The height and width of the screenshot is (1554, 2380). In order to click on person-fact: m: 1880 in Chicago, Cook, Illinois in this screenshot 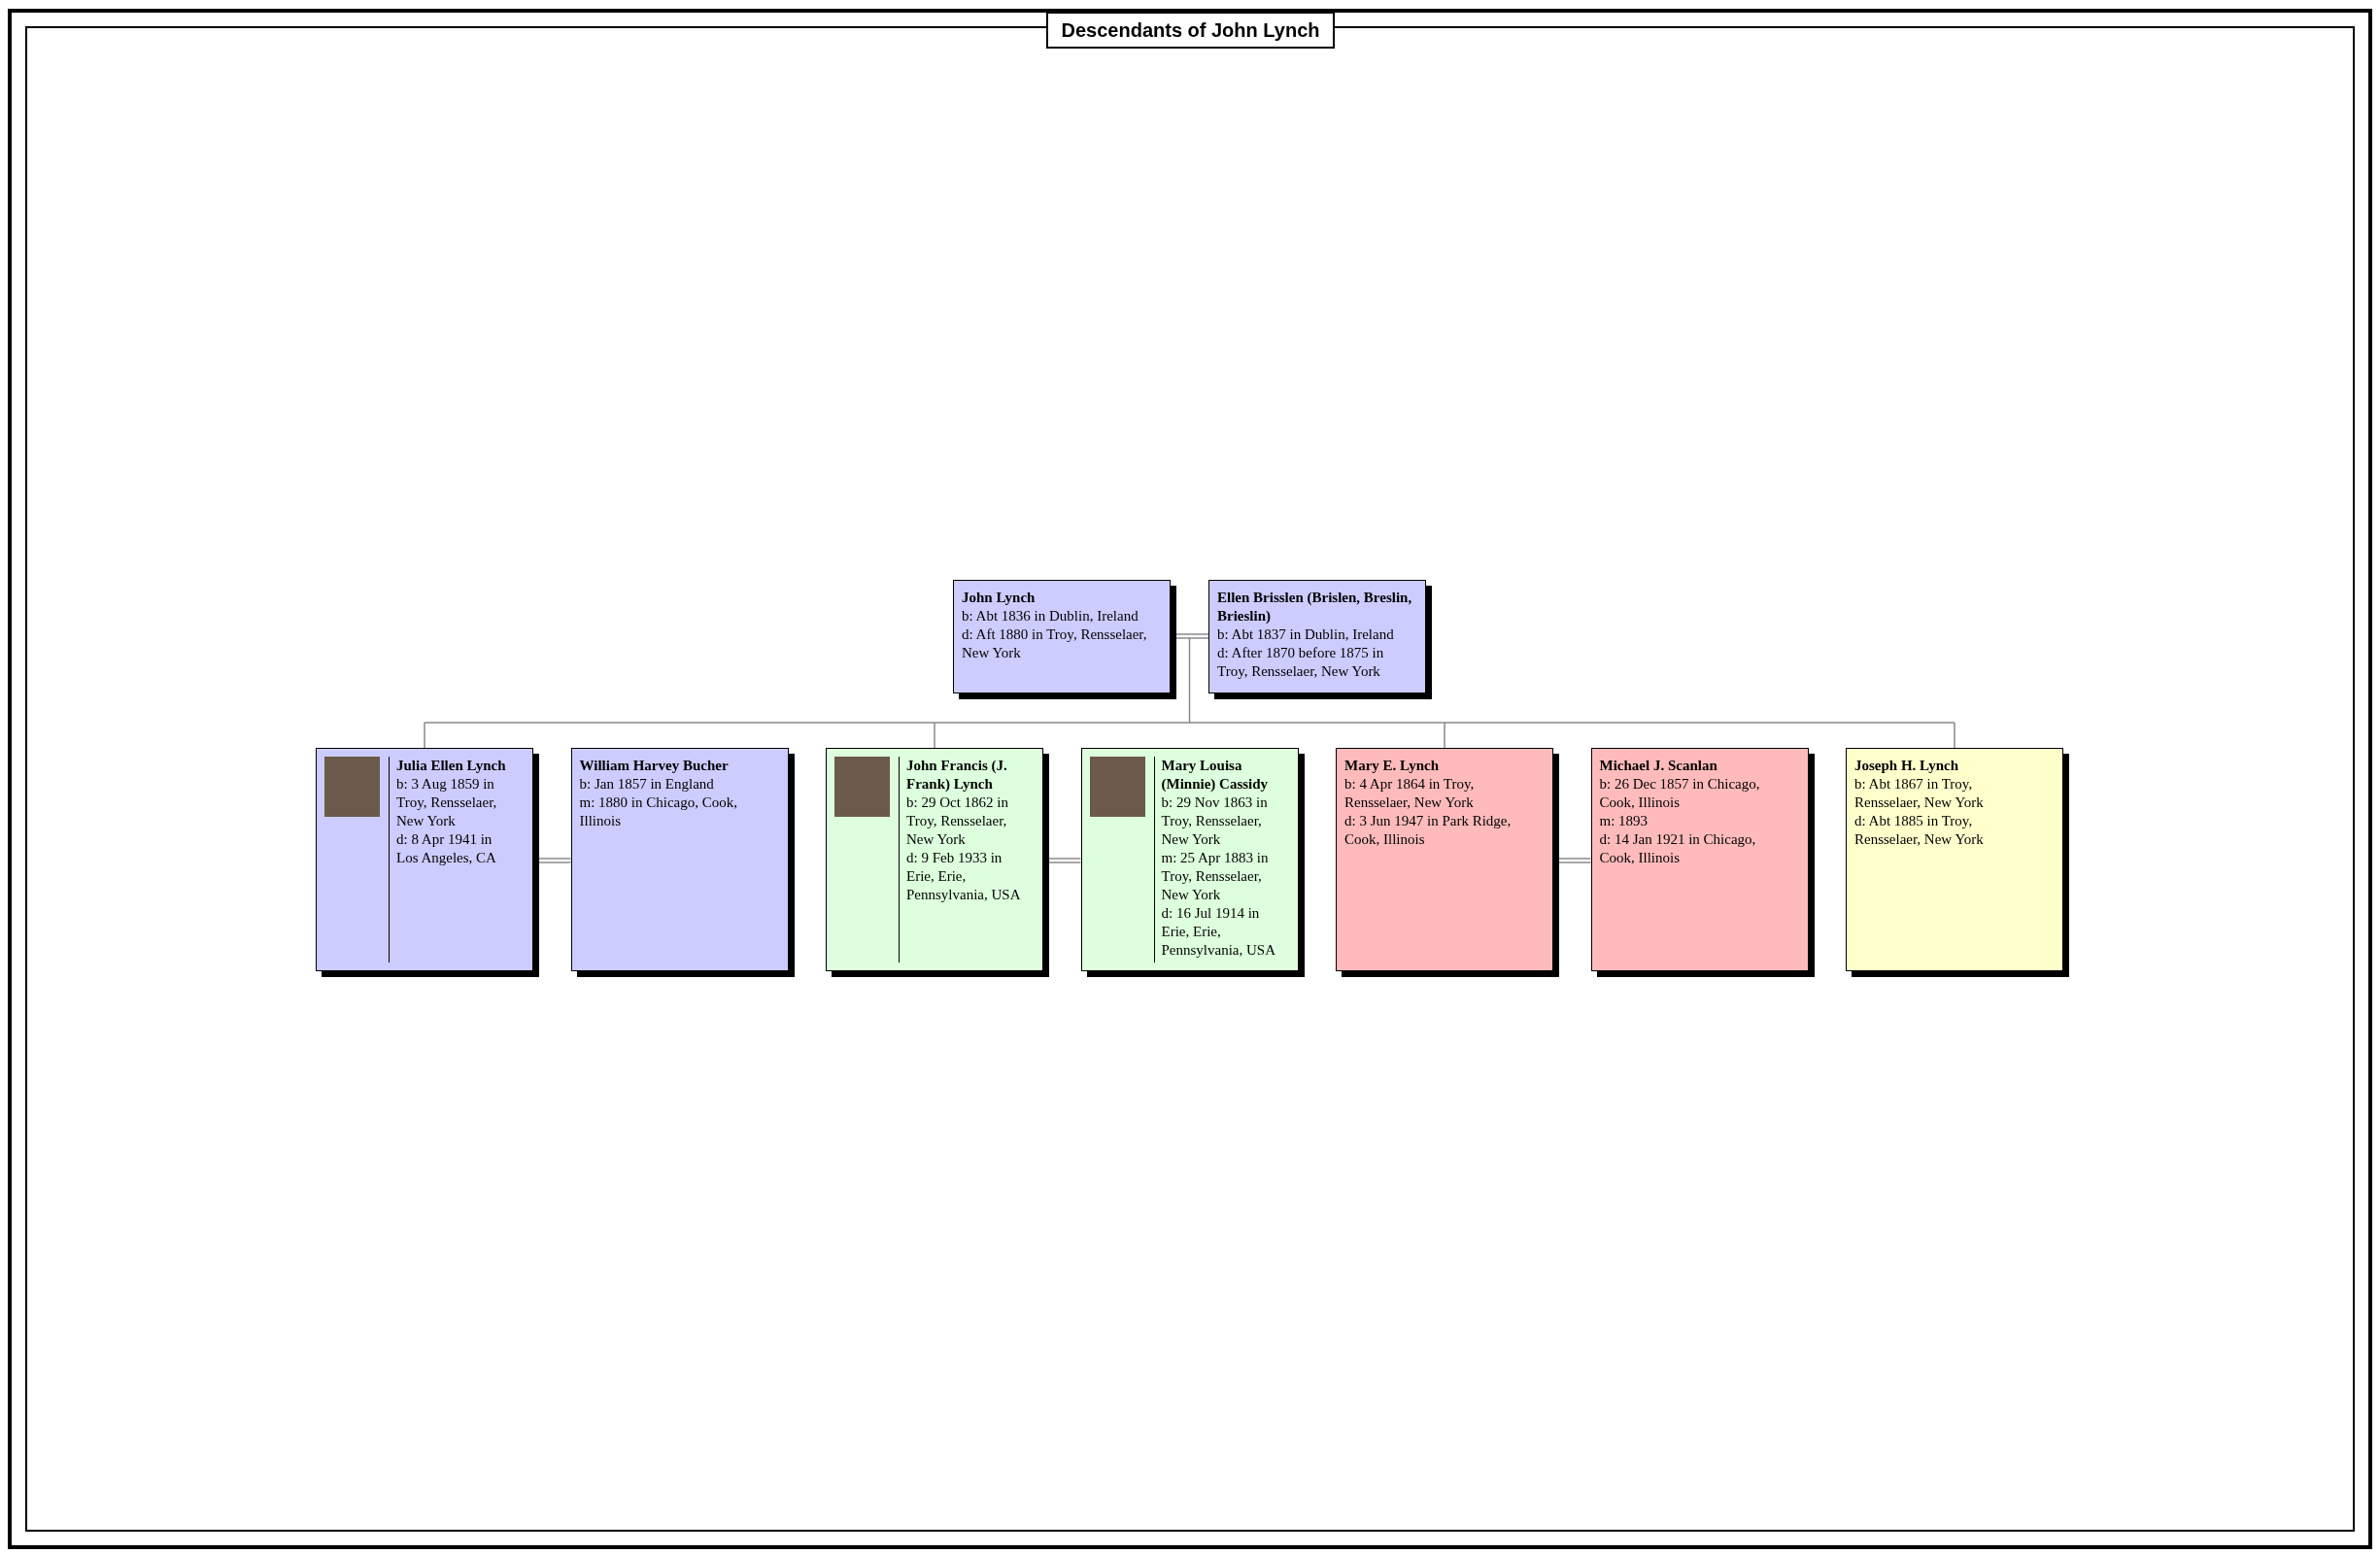, I will do `click(658, 812)`.